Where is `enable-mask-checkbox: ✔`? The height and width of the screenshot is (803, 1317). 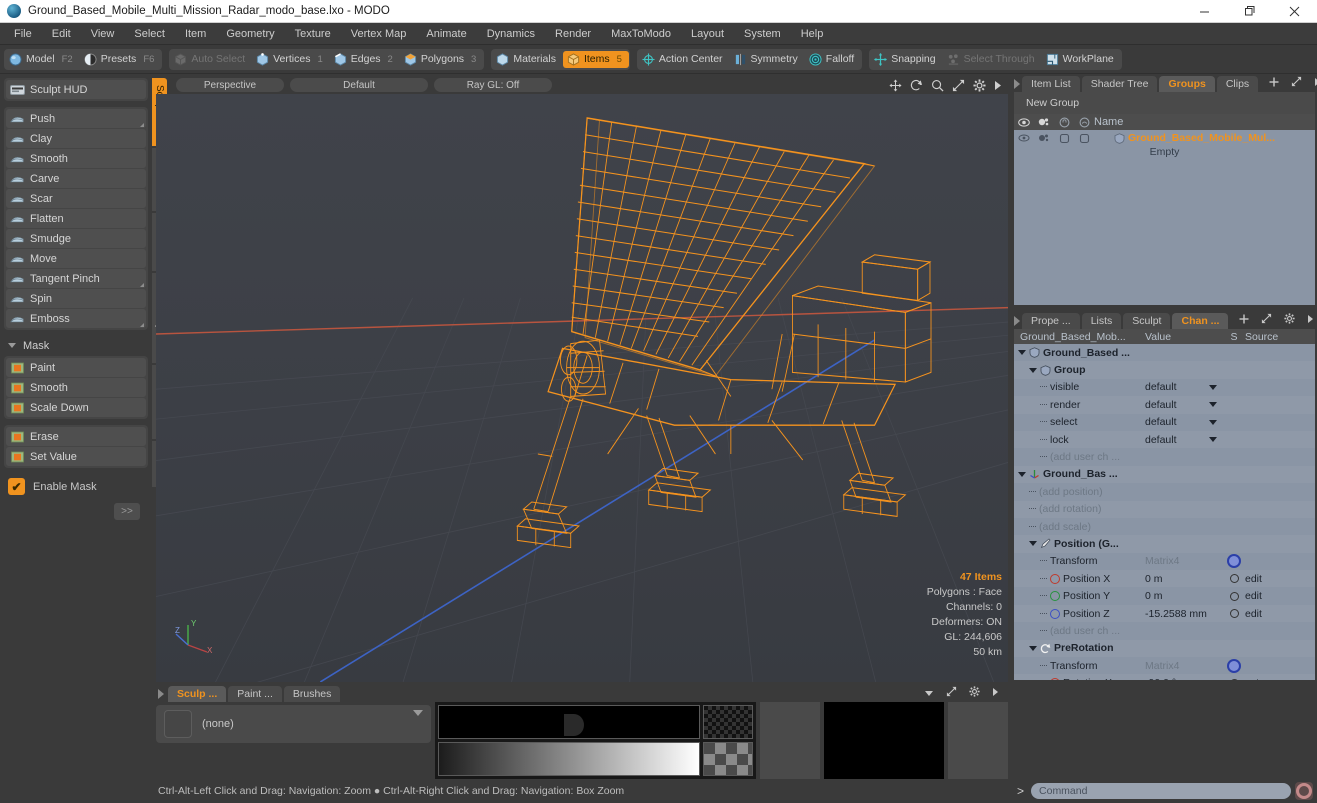 enable-mask-checkbox: ✔ is located at coordinates (16, 486).